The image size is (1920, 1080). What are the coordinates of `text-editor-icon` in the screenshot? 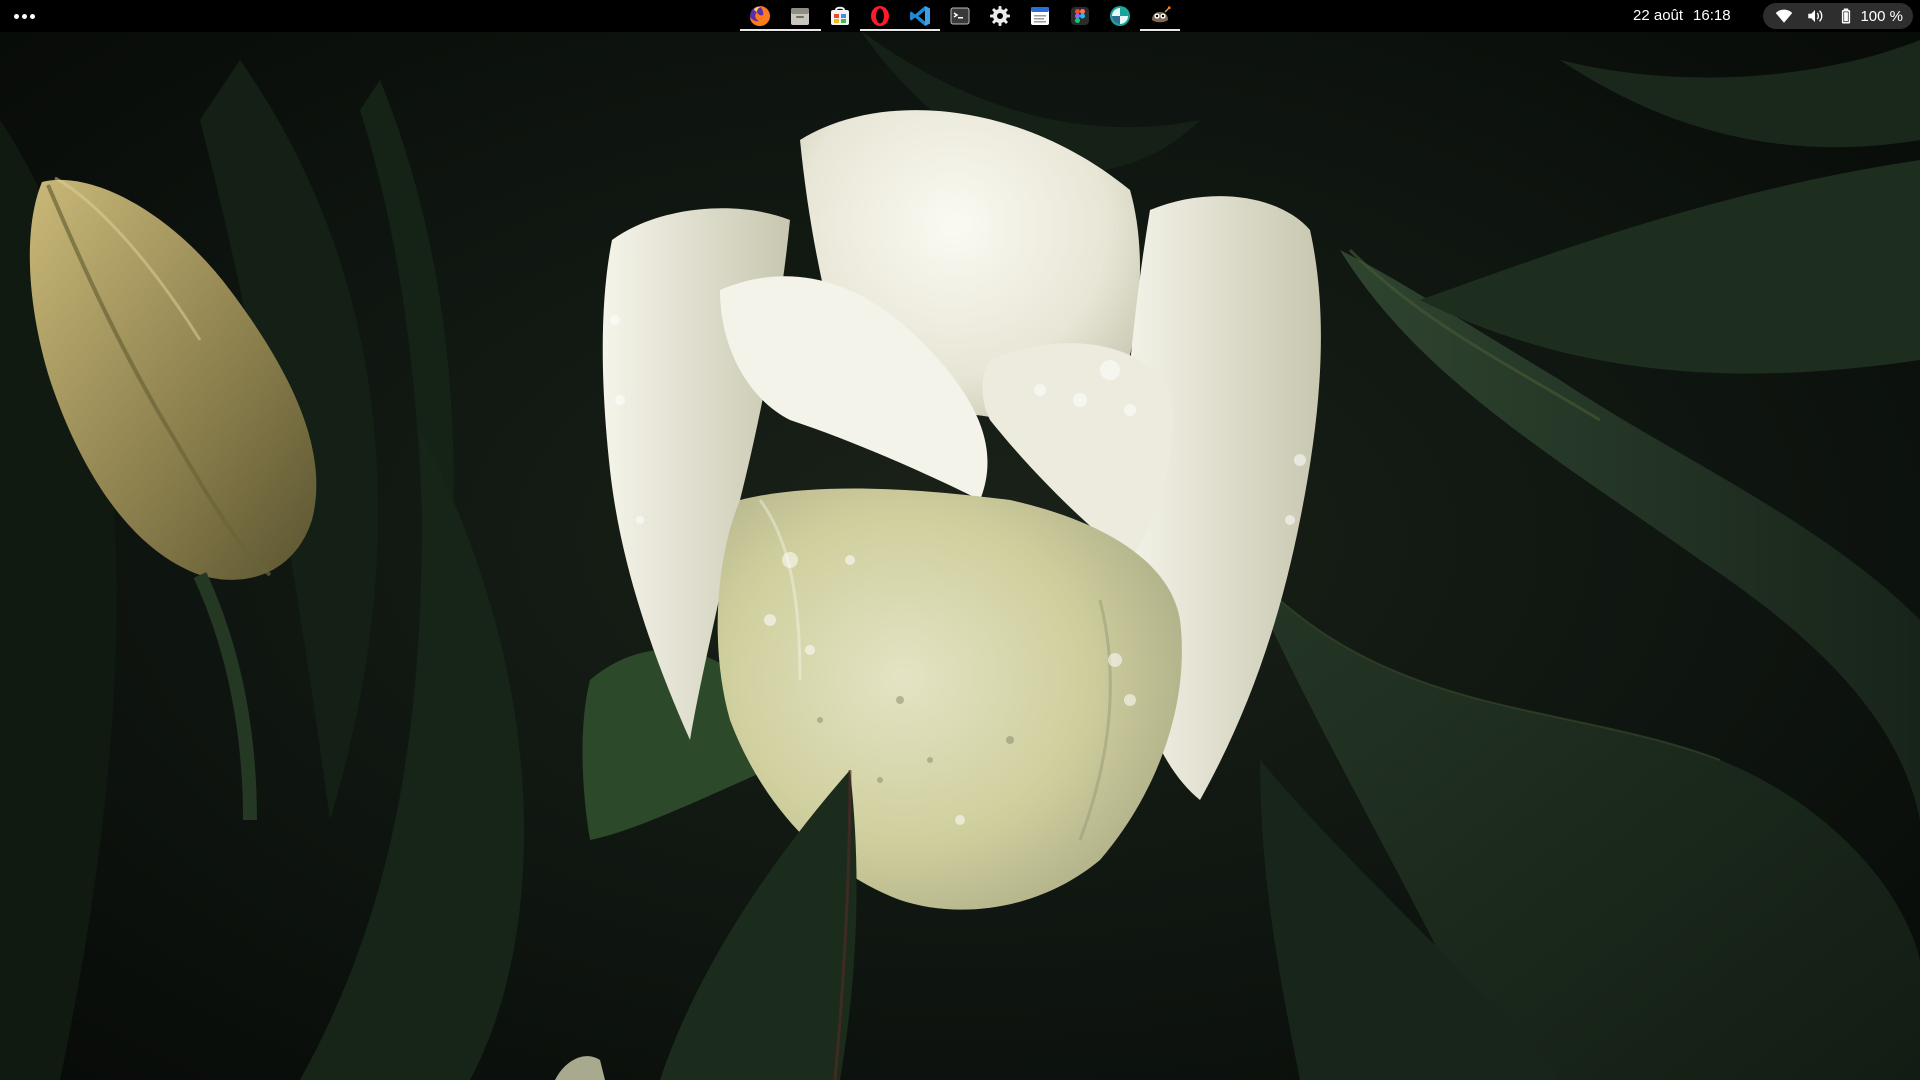 It's located at (1040, 16).